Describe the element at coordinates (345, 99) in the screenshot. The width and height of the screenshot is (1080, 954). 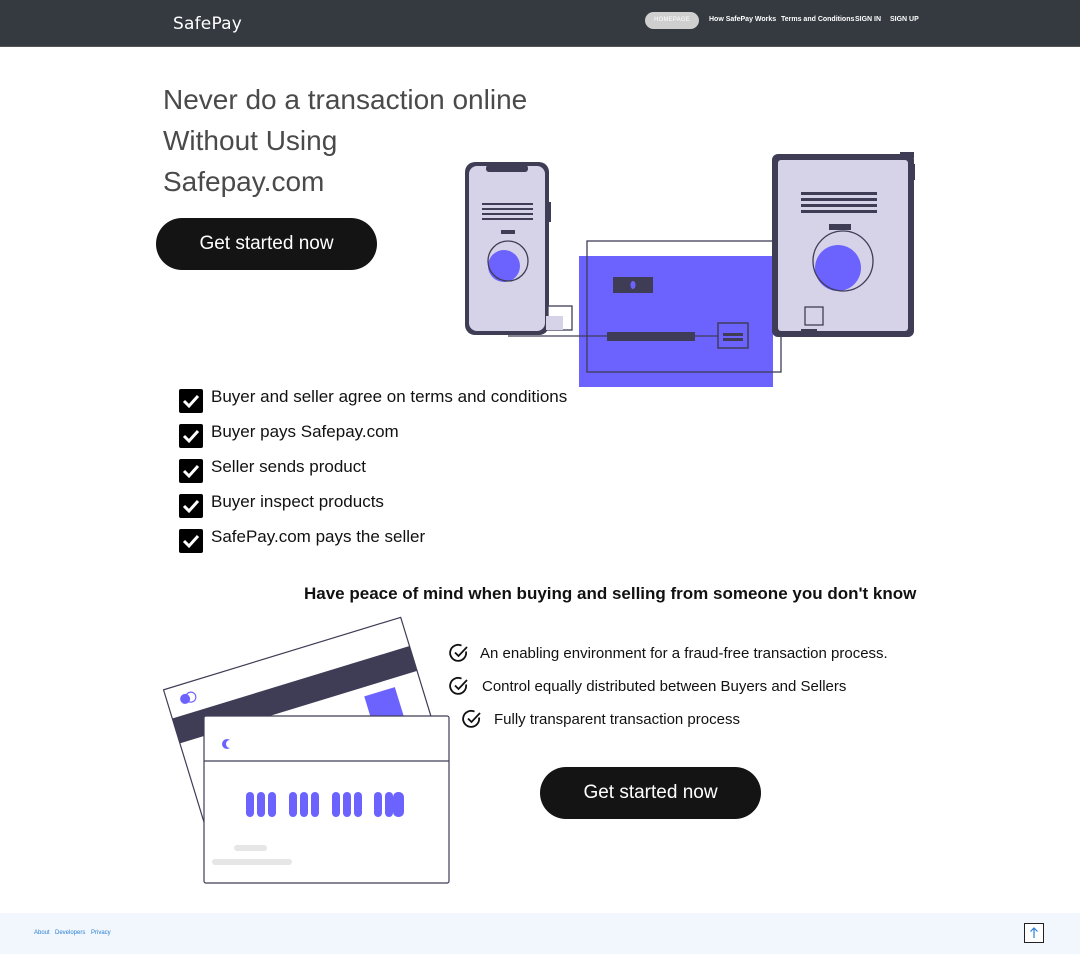
I see `hero-title-line: Never do a transaction online` at that location.